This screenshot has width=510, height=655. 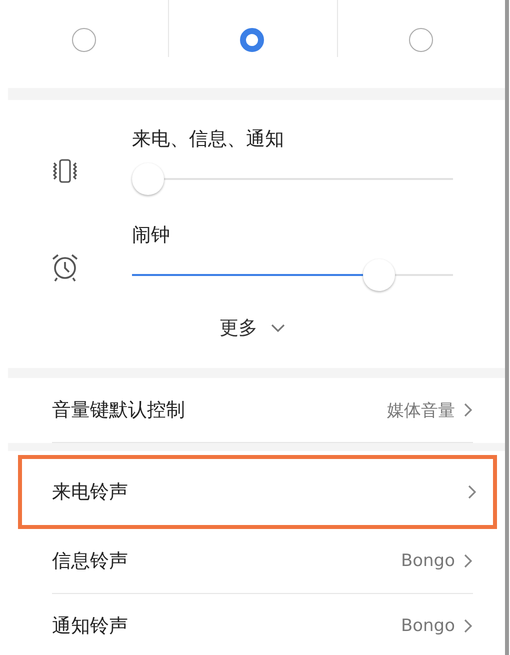 What do you see at coordinates (208, 139) in the screenshot?
I see `volume-label: 来电、信息、通知` at bounding box center [208, 139].